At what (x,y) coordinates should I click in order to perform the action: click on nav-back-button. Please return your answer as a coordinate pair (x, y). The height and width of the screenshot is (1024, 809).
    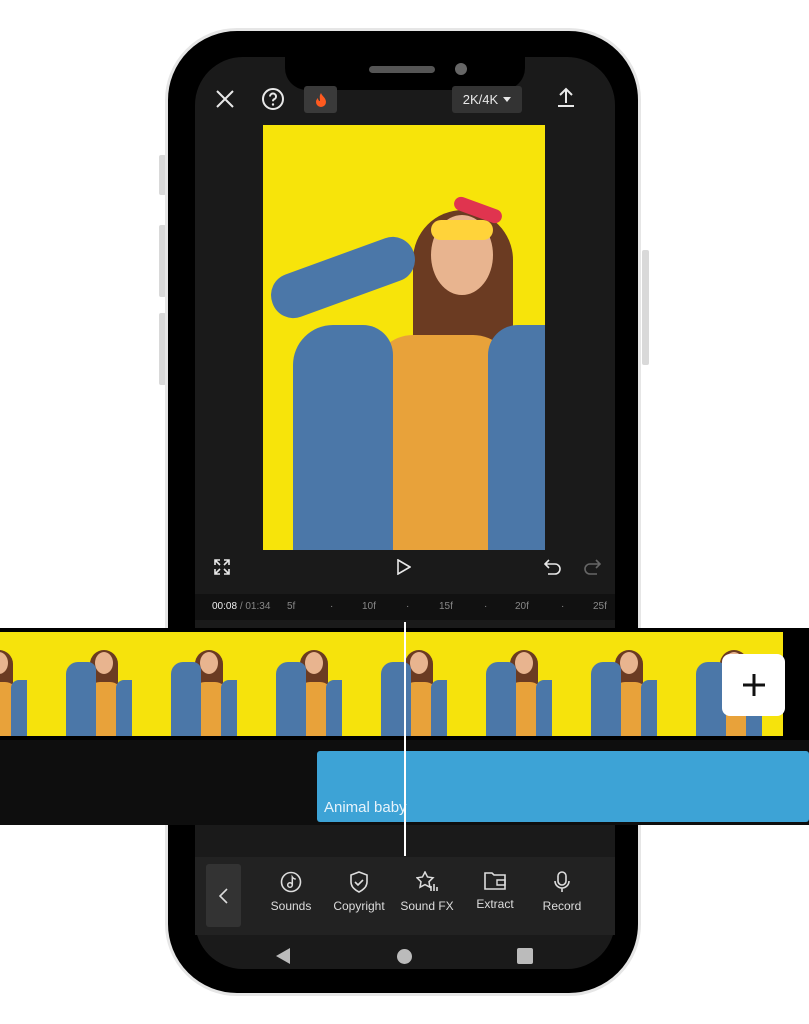
    Looking at the image, I should click on (283, 956).